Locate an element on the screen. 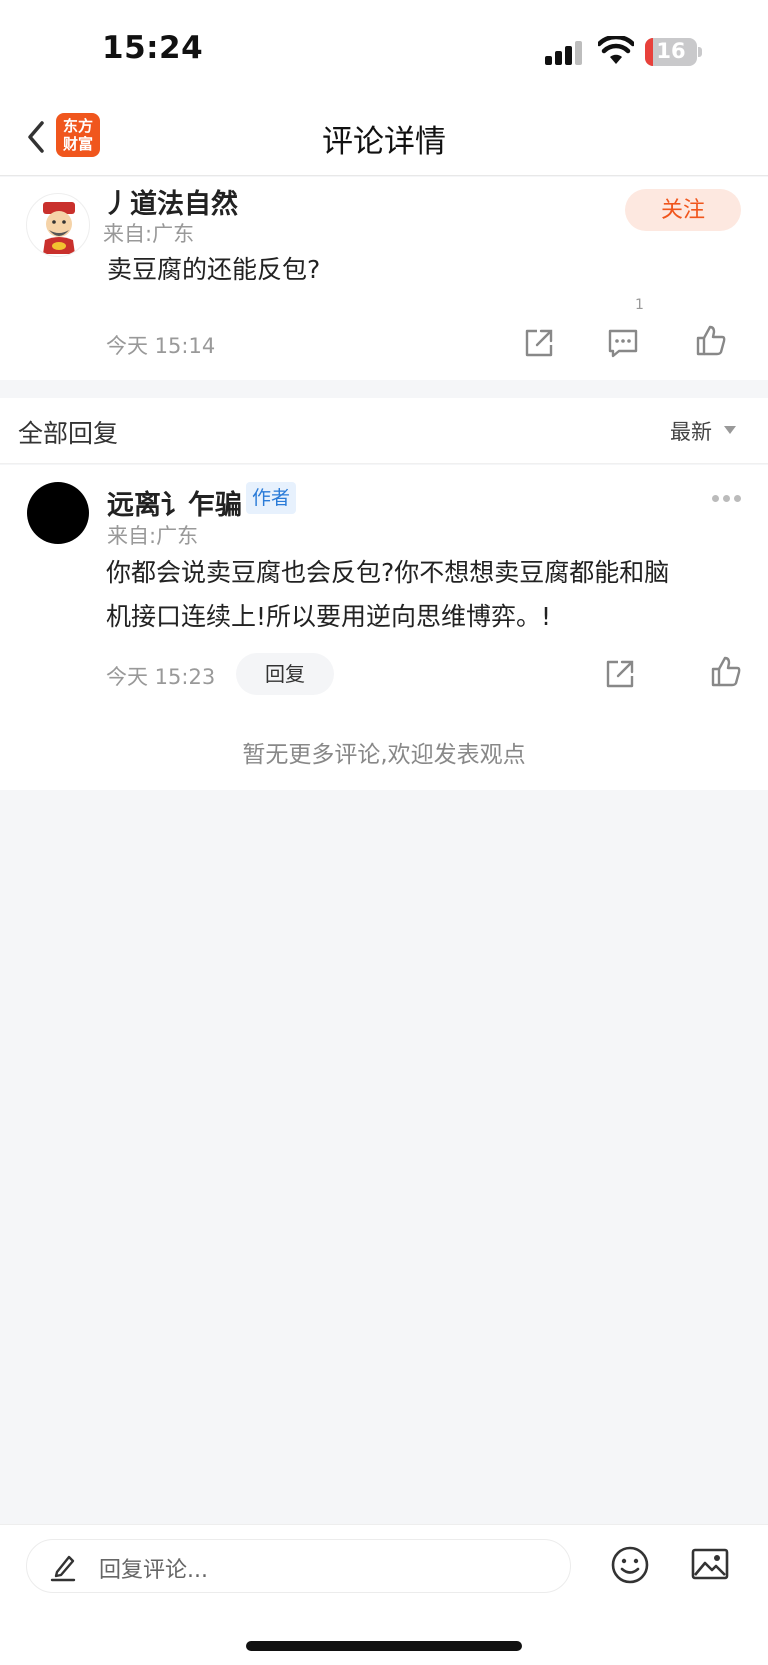  status-time: 15:24 is located at coordinates (153, 48).